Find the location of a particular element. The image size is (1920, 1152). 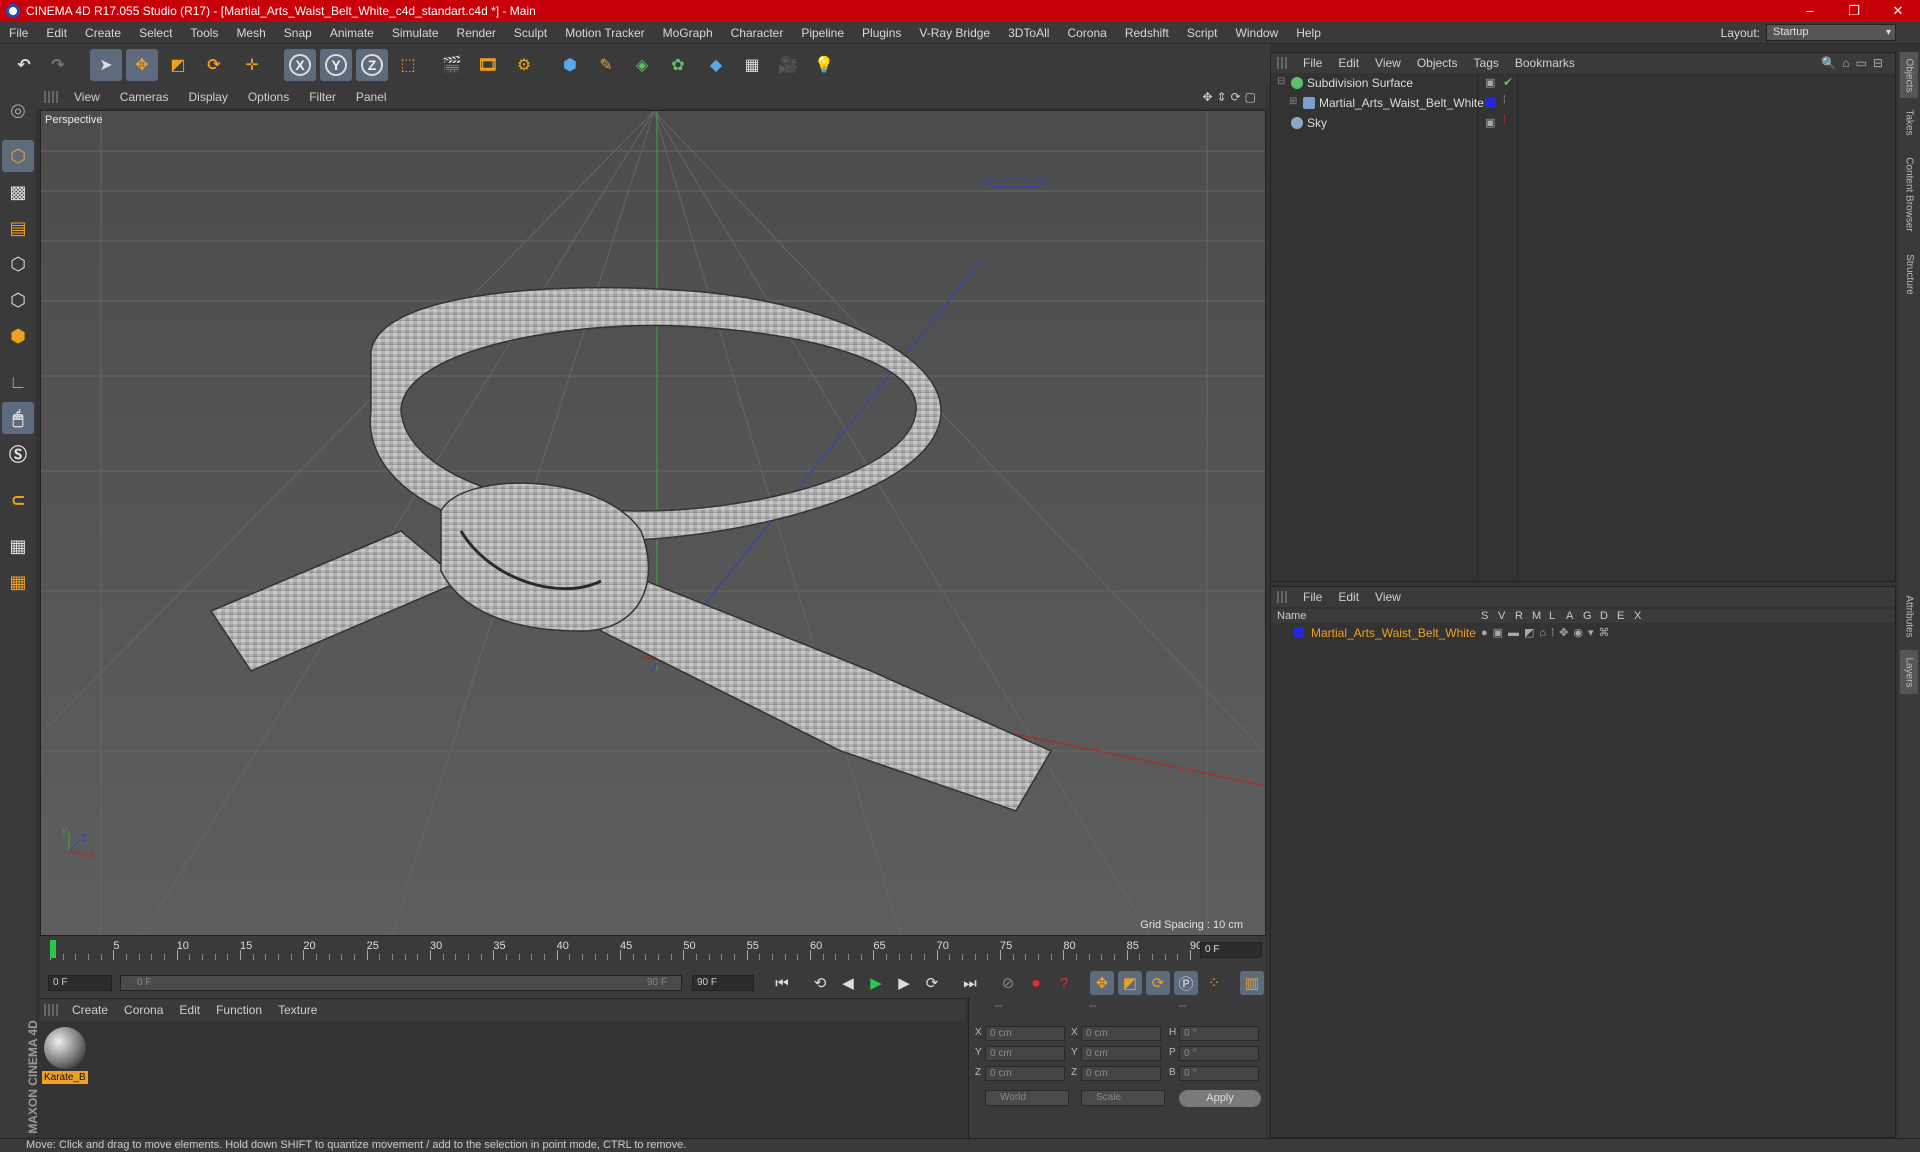

object-row: ⊟ Subdivision Surface ▣ ✔ is located at coordinates (1583, 83).